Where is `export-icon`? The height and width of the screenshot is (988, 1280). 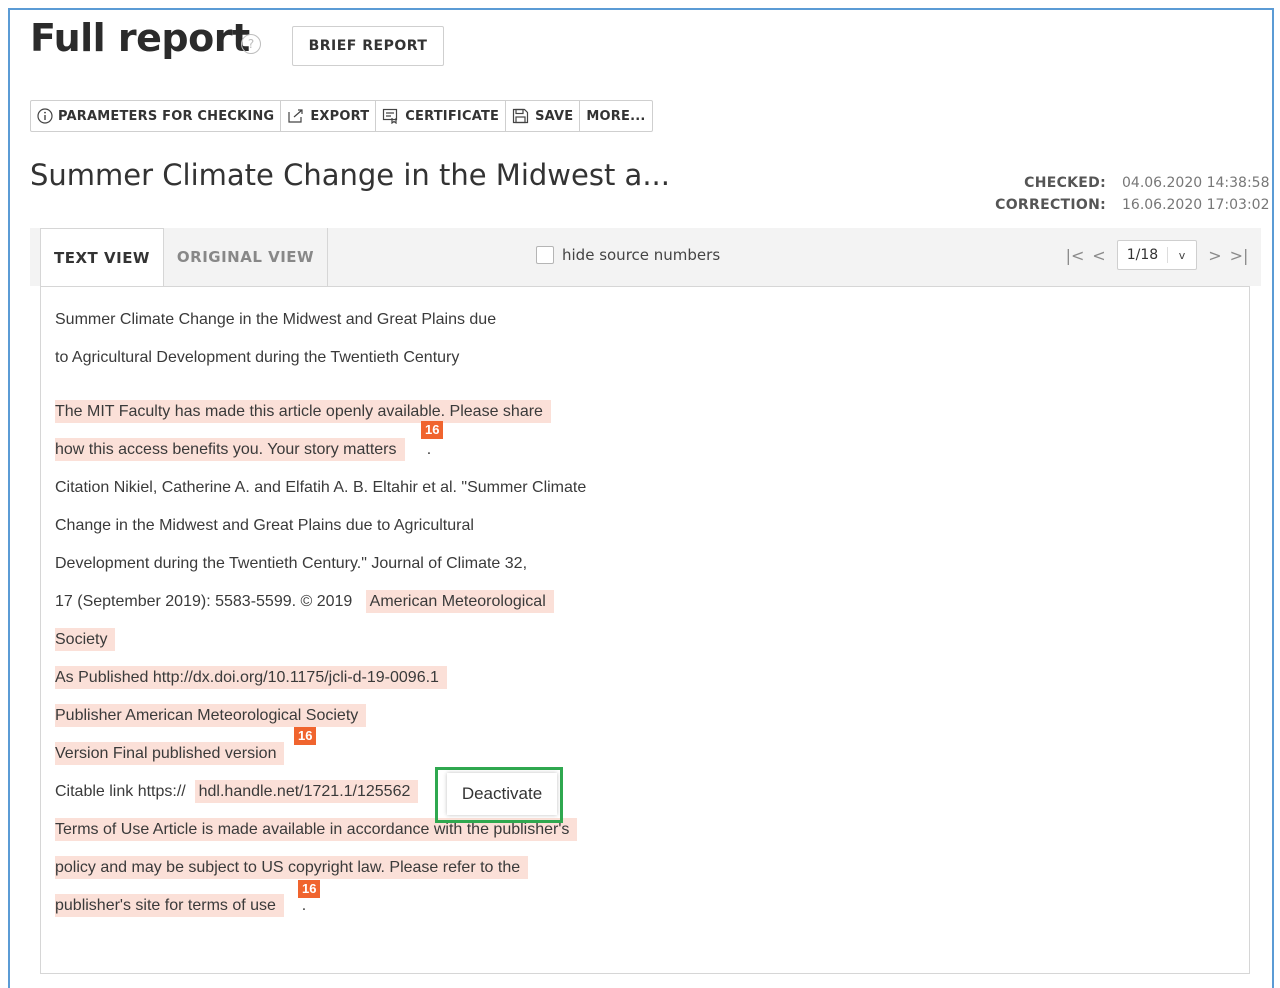 export-icon is located at coordinates (295, 116).